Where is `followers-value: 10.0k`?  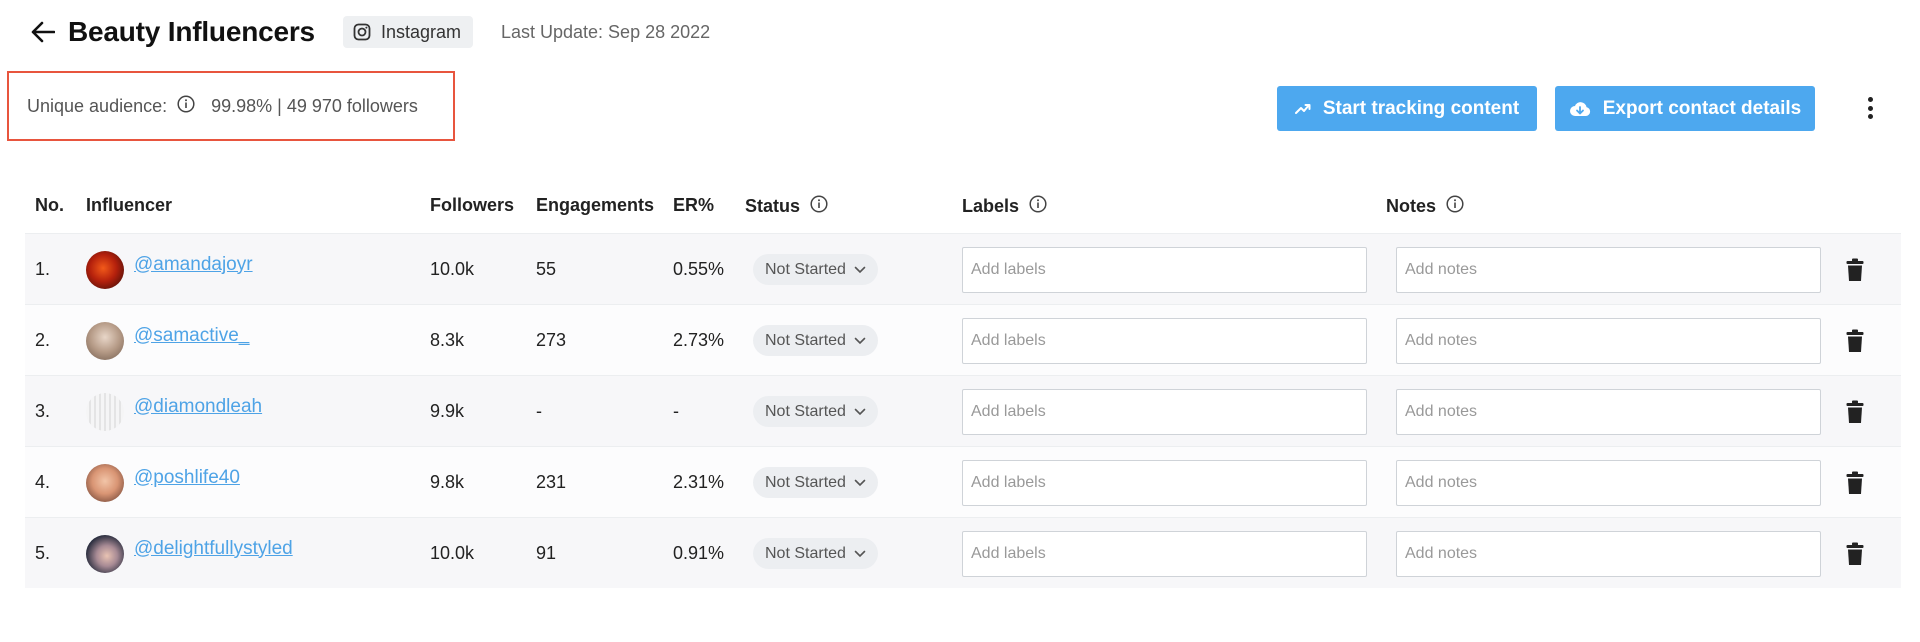
followers-value: 10.0k is located at coordinates (452, 553).